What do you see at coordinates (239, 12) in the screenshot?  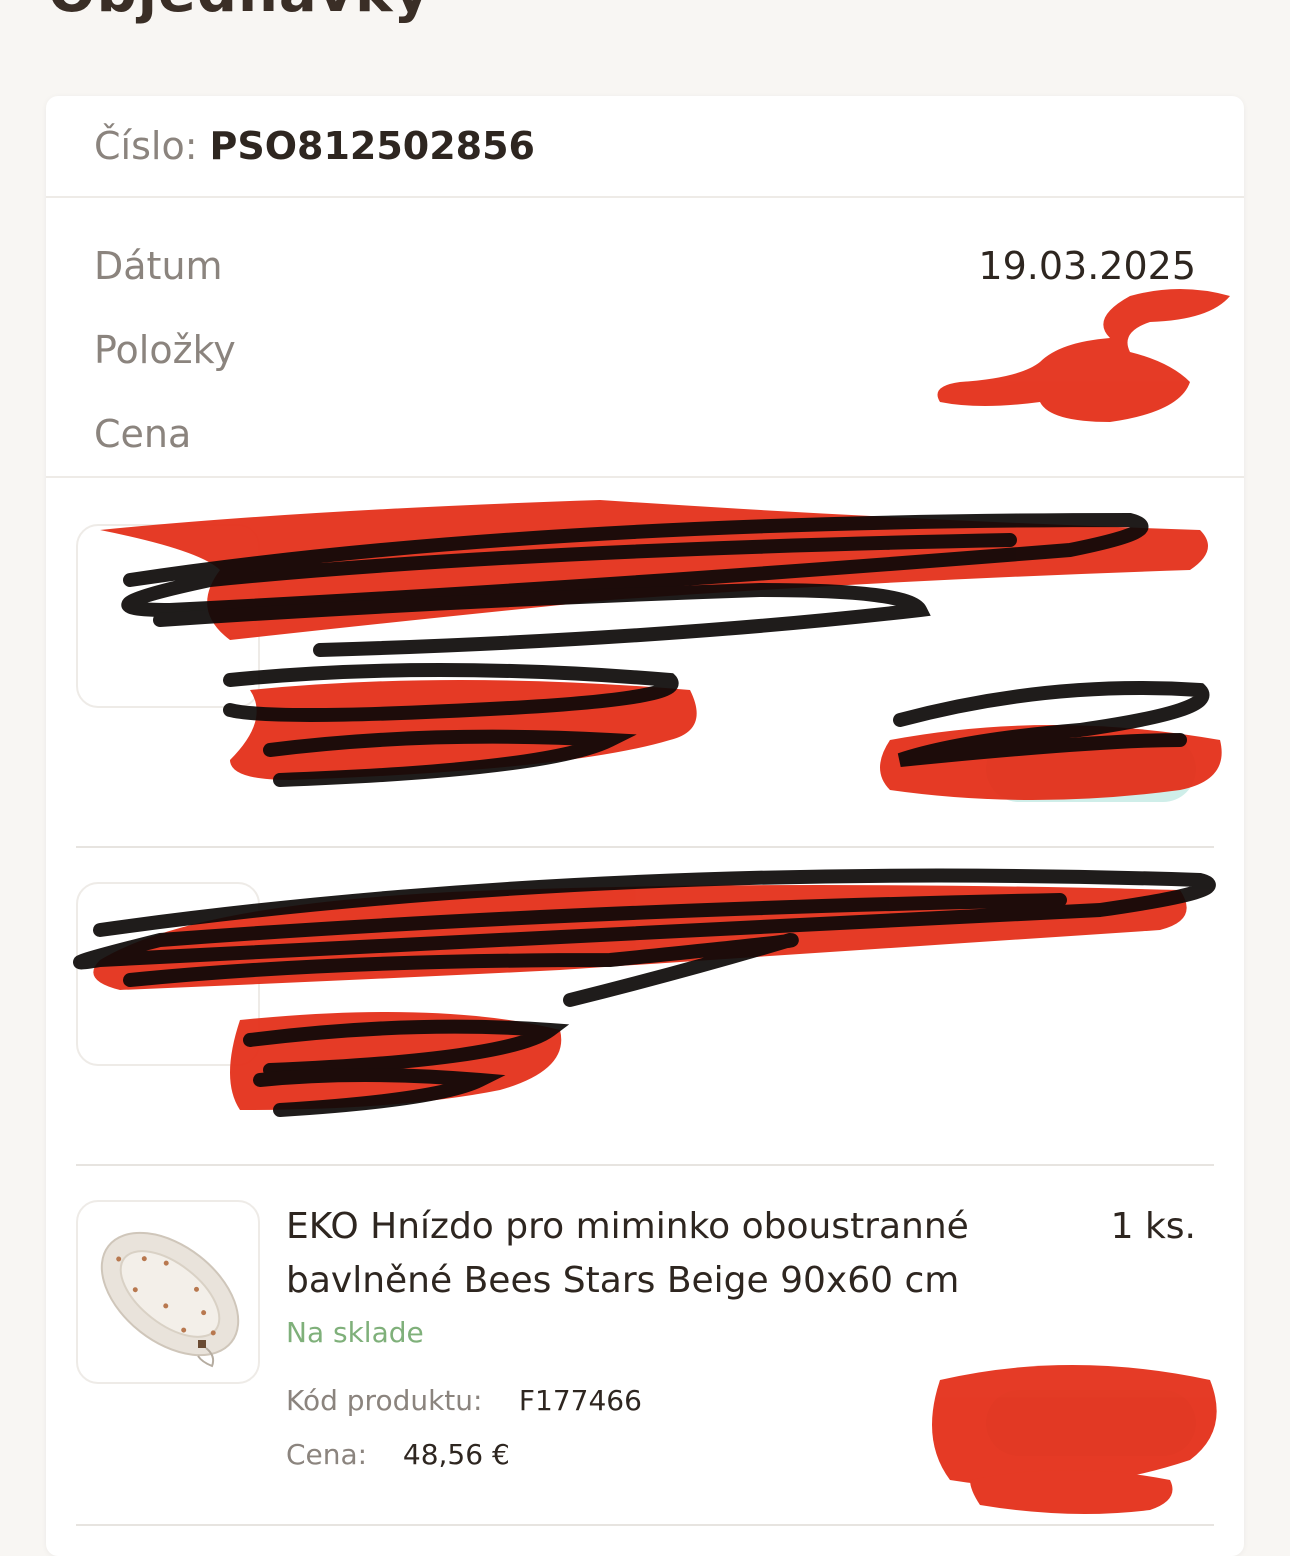 I see `page-title: Objednávky` at bounding box center [239, 12].